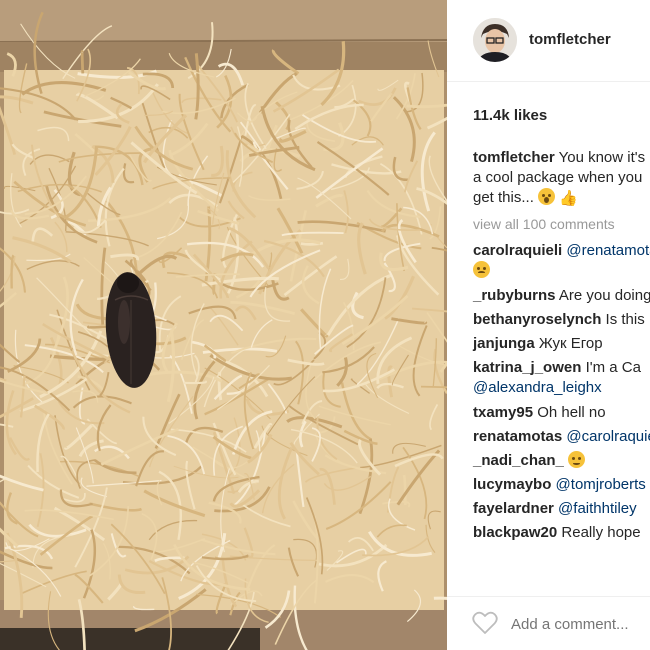 The height and width of the screenshot is (650, 650). What do you see at coordinates (601, 484) in the screenshot?
I see `comment-mention: @tomjroberts` at bounding box center [601, 484].